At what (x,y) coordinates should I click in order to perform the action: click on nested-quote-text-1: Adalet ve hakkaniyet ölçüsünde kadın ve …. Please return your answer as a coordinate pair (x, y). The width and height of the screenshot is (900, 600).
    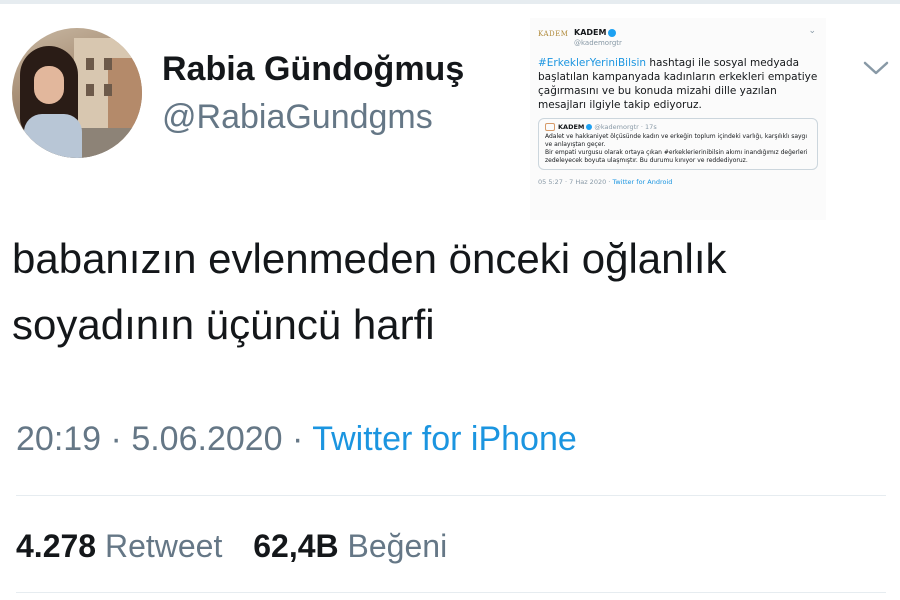
    Looking at the image, I should click on (676, 140).